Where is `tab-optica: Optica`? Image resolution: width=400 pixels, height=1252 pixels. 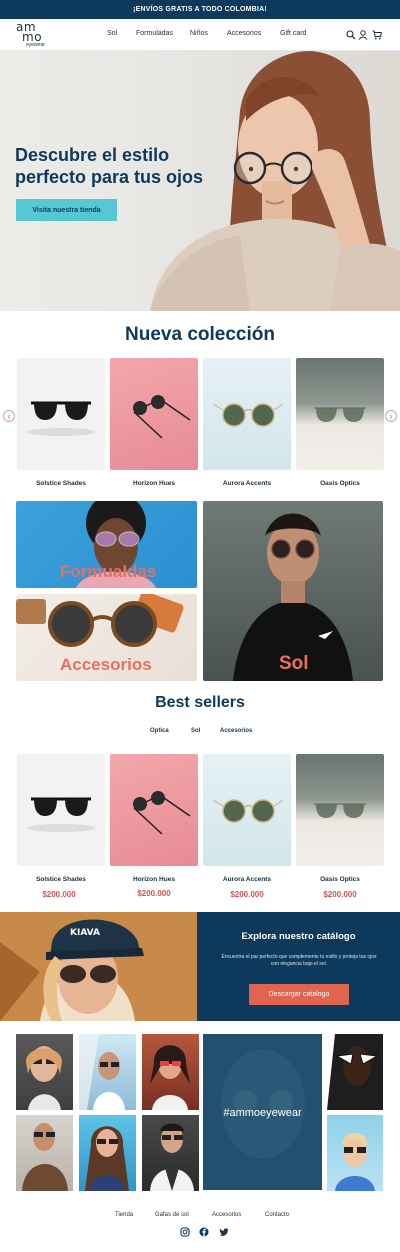 tab-optica: Optica is located at coordinates (159, 731).